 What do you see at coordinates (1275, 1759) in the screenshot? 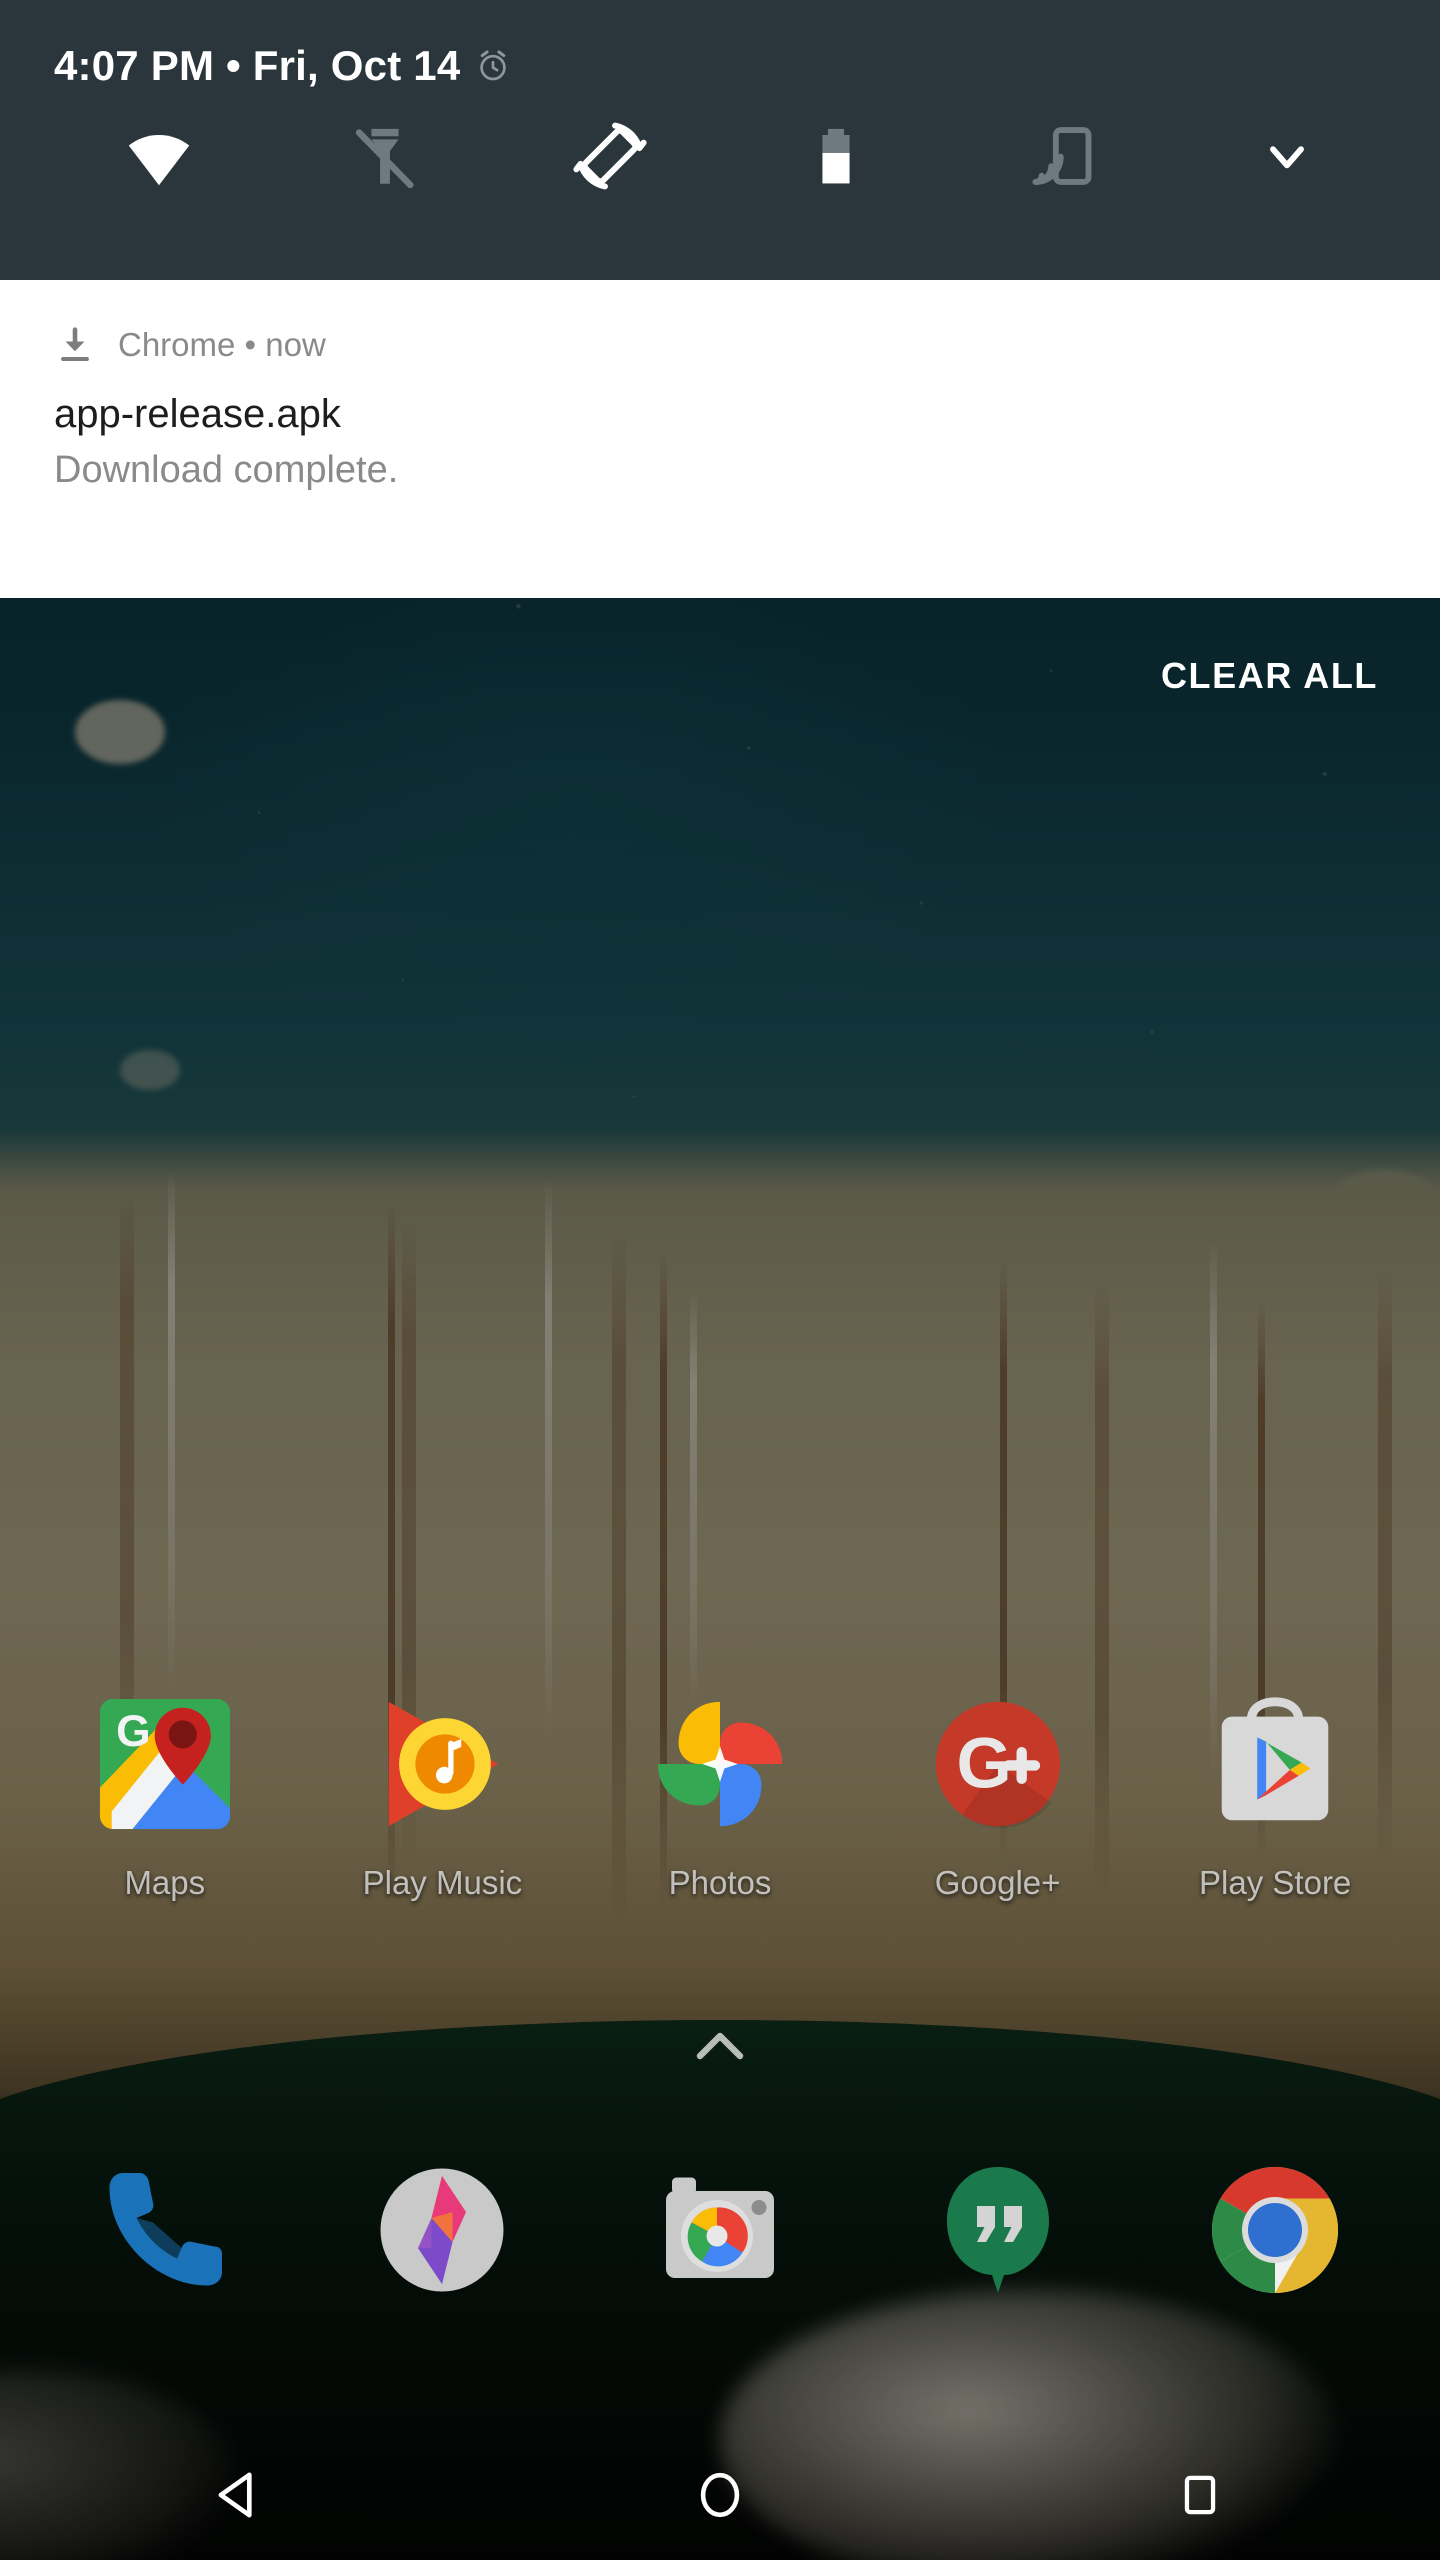
I see `google-play-store-icon` at bounding box center [1275, 1759].